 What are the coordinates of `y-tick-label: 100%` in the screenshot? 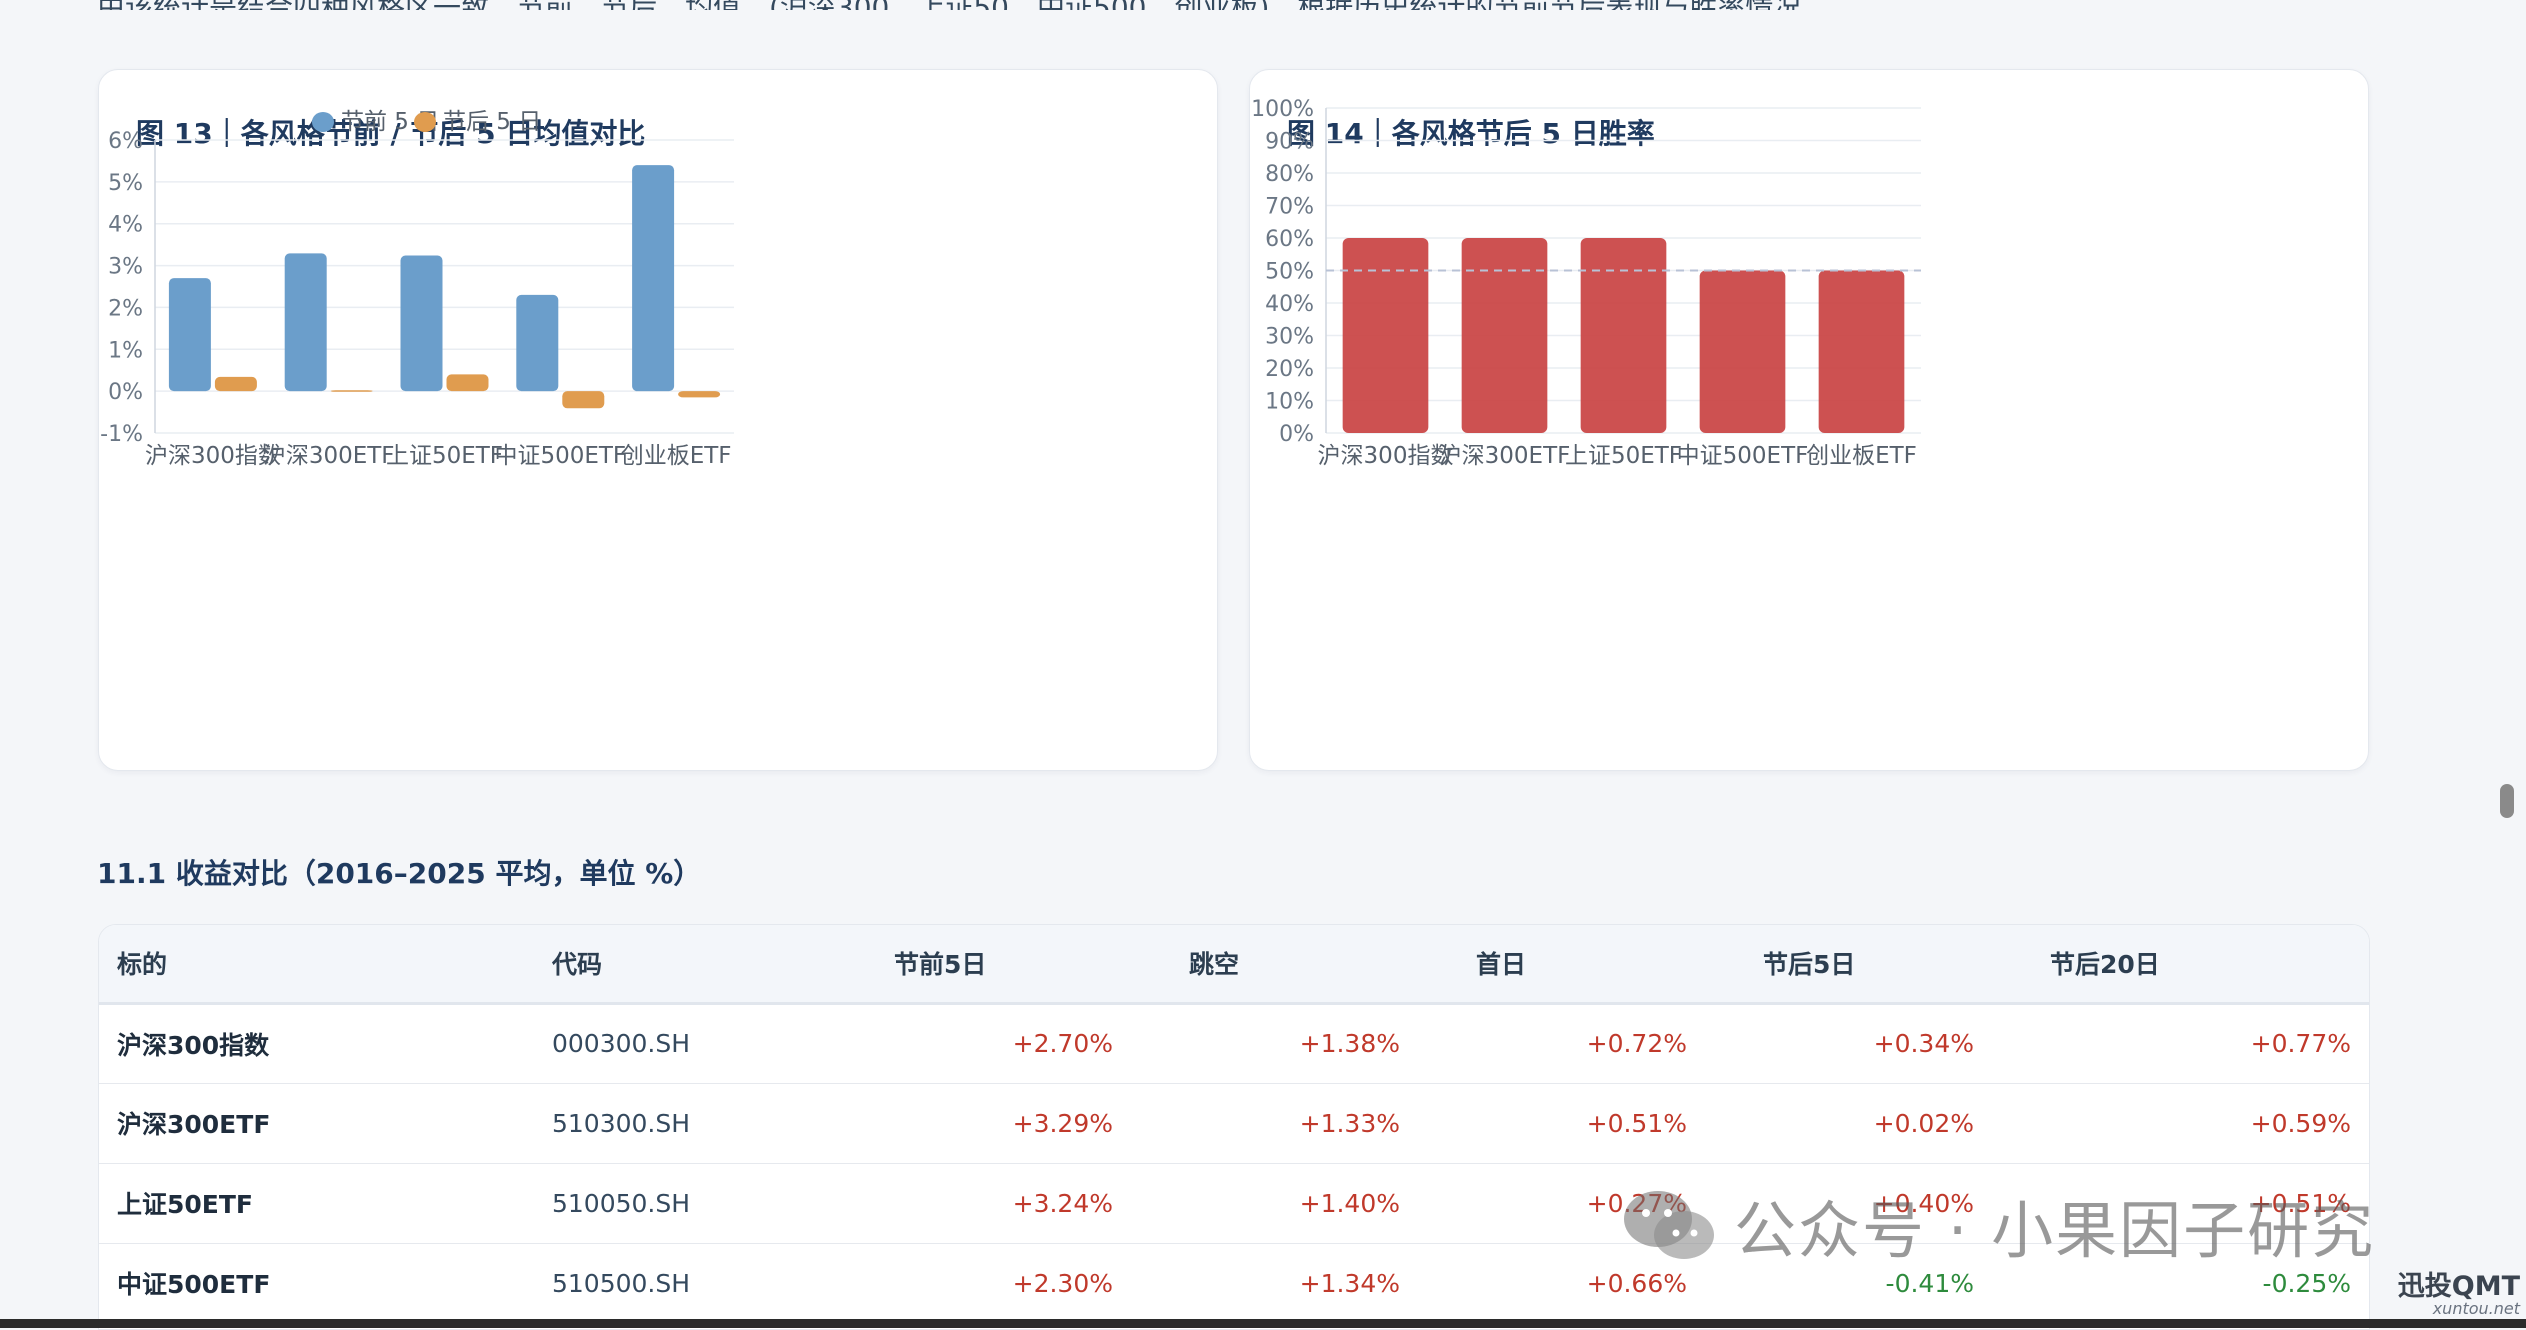 It's located at (1282, 109).